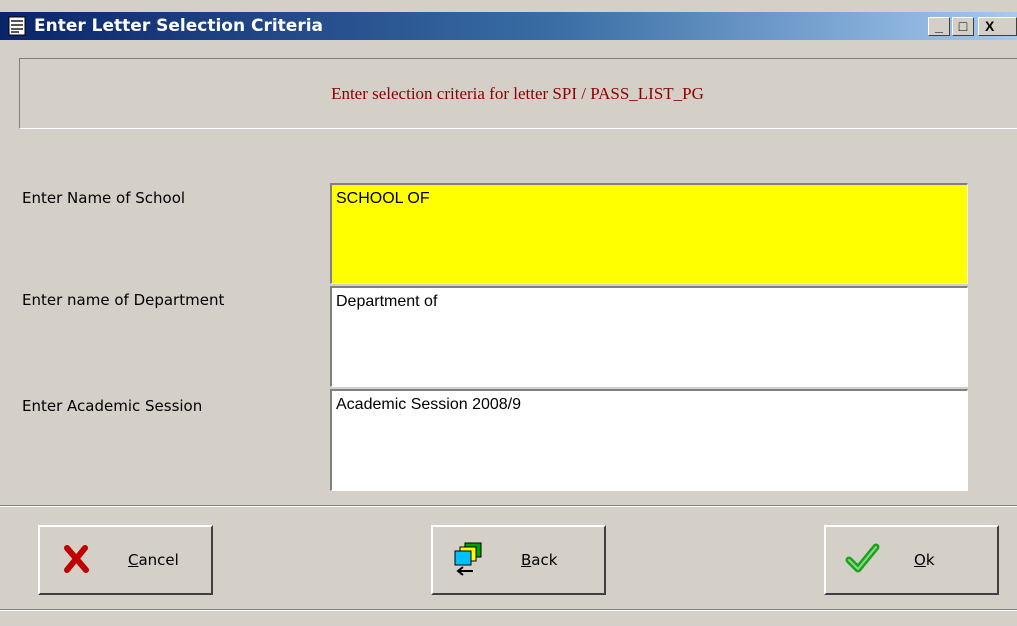 The image size is (1017, 626). What do you see at coordinates (649, 336) in the screenshot?
I see `department-field: Department of` at bounding box center [649, 336].